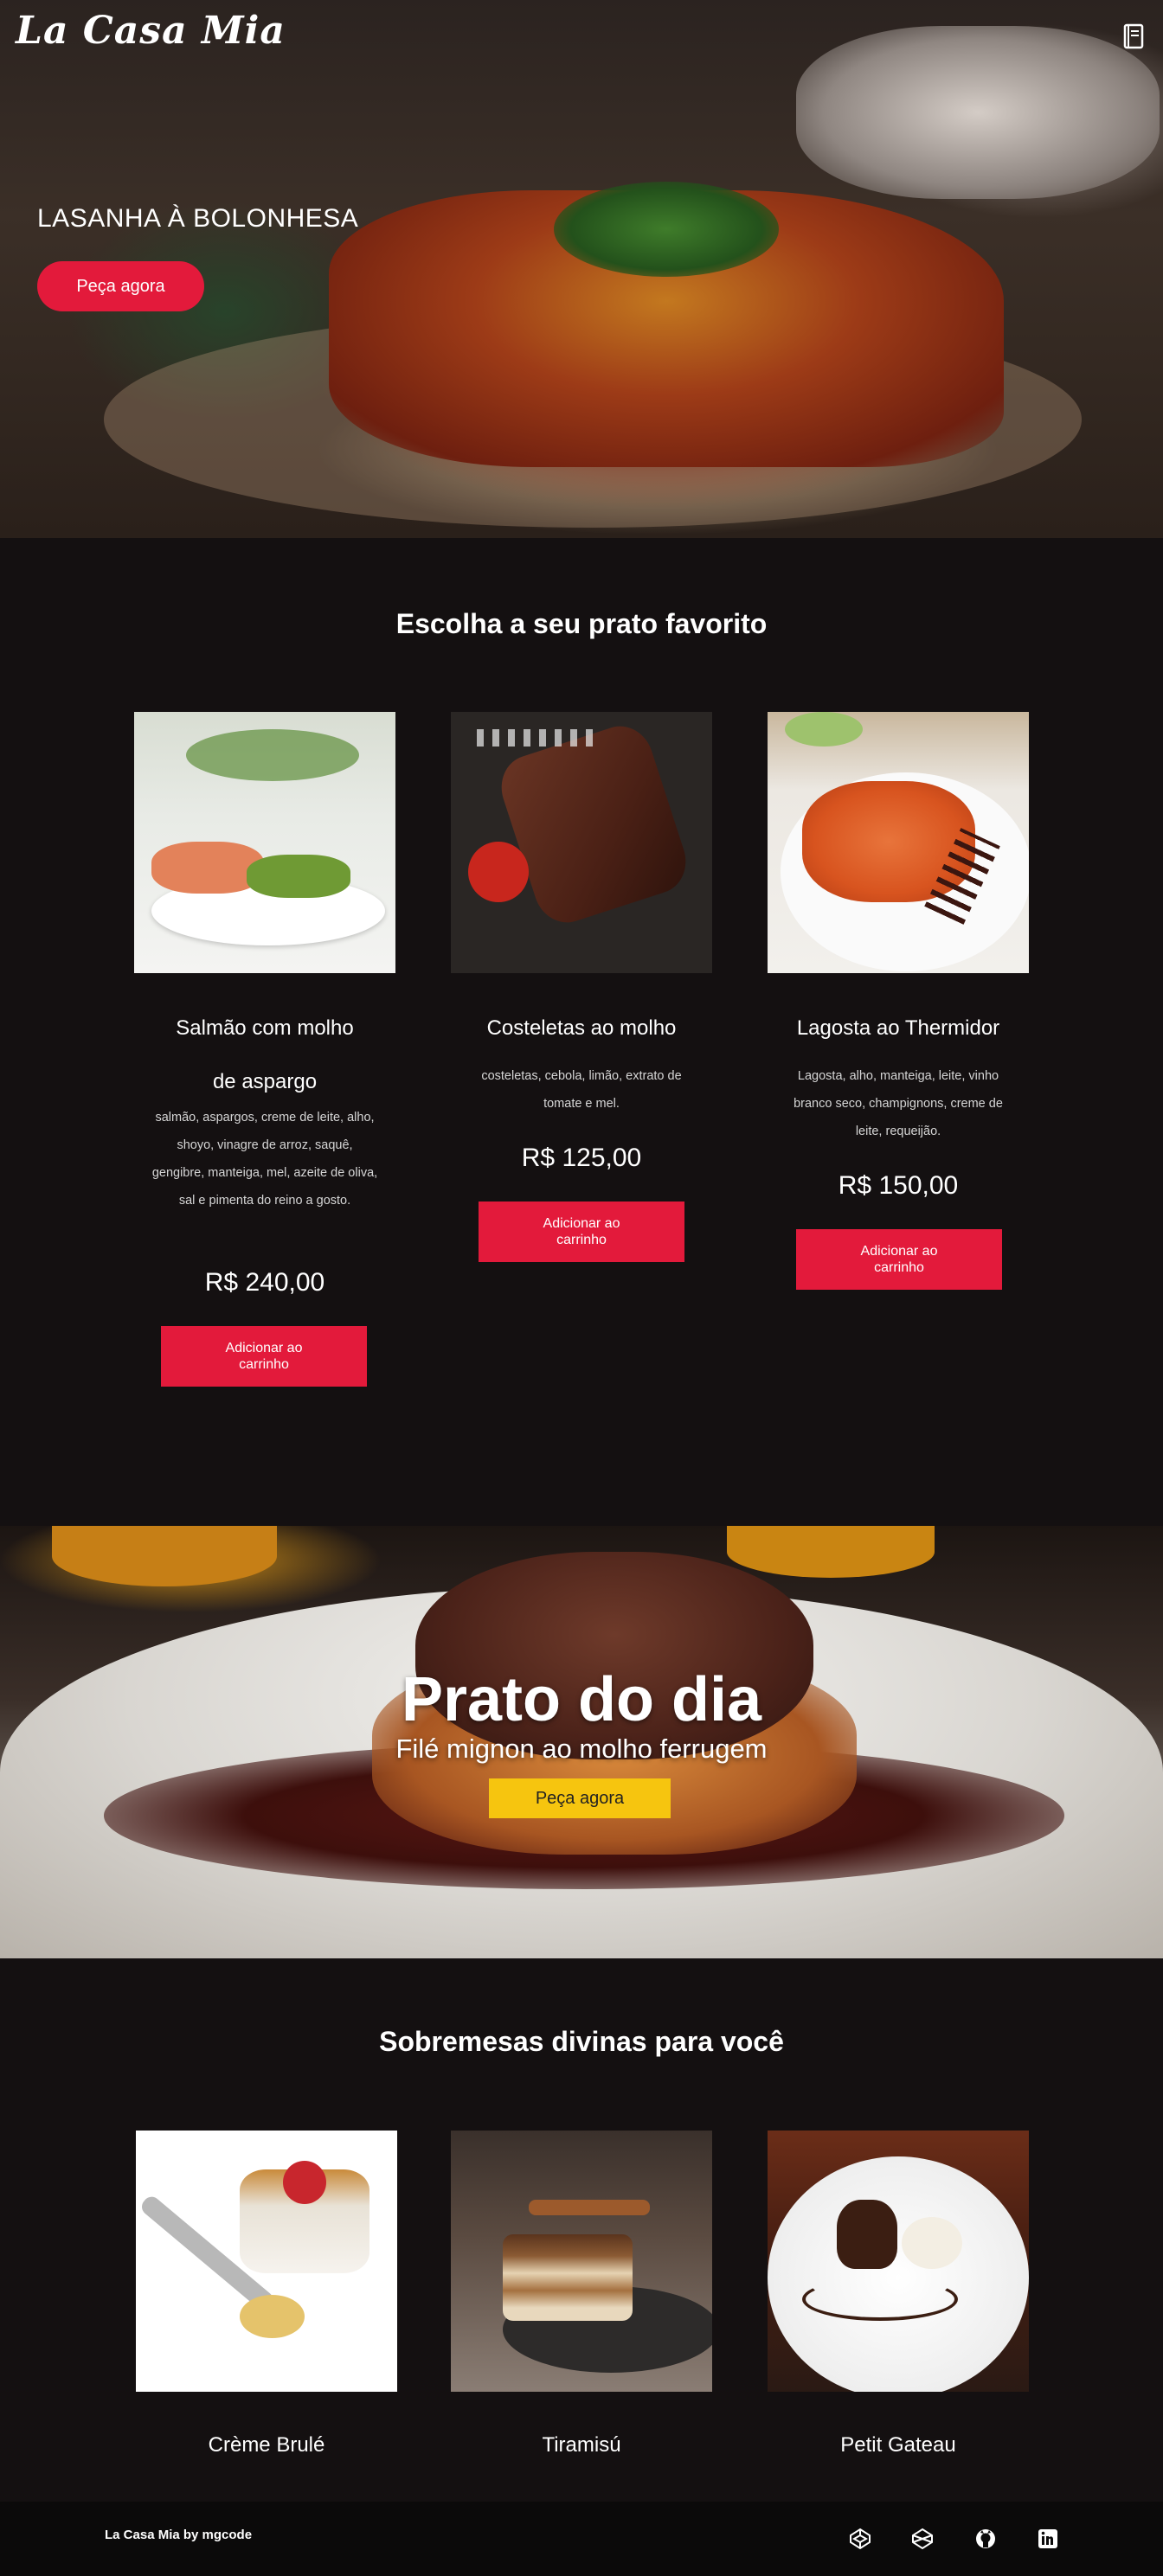 The height and width of the screenshot is (2576, 1163). Describe the element at coordinates (898, 842) in the screenshot. I see `lobster-dish-image` at that location.